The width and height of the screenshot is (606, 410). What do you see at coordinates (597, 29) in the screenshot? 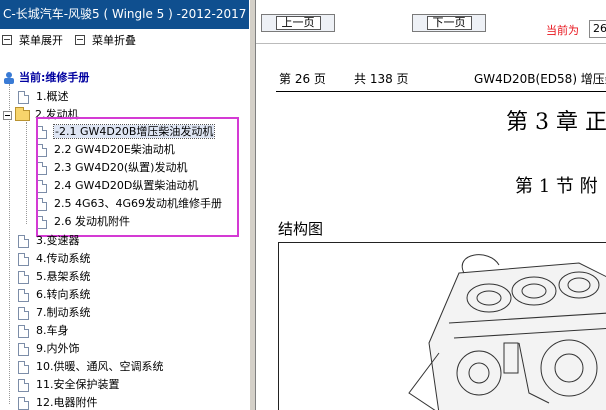
I see `page-number-input: 26` at bounding box center [597, 29].